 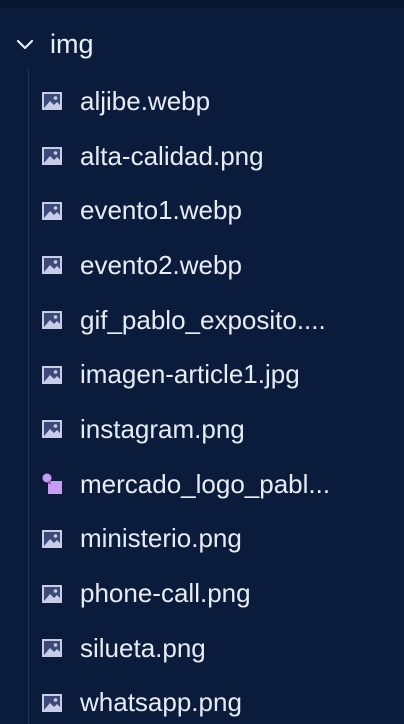 What do you see at coordinates (72, 43) in the screenshot?
I see `folder-name: img` at bounding box center [72, 43].